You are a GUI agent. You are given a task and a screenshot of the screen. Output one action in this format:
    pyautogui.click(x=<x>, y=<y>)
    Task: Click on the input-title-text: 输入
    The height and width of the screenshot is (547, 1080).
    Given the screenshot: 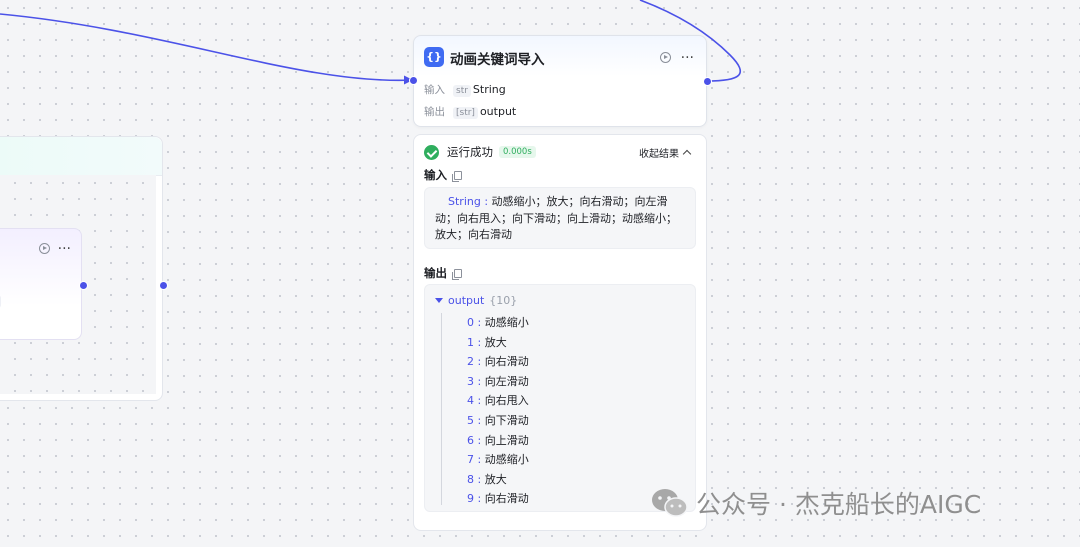 What is the action you would take?
    pyautogui.click(x=435, y=175)
    